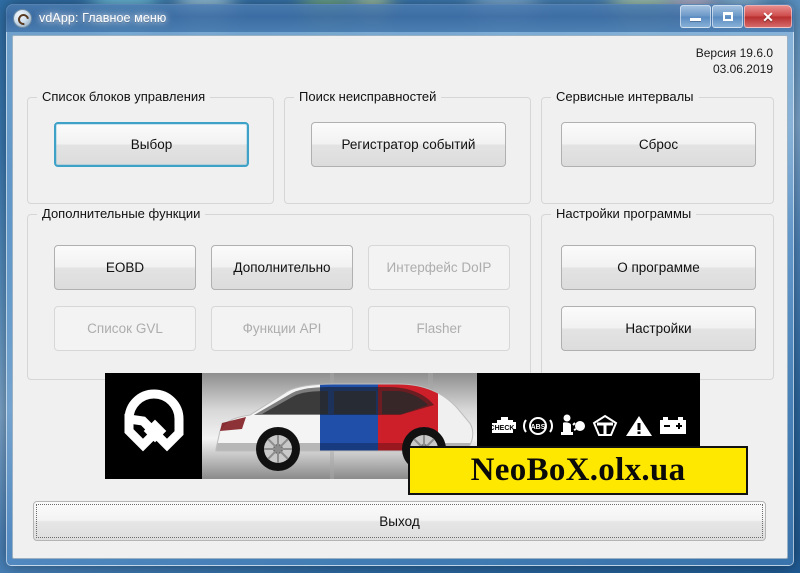 The image size is (800, 573). Describe the element at coordinates (734, 61) in the screenshot. I see `version-info: Версия 19.6.0 03.06.2019` at that location.